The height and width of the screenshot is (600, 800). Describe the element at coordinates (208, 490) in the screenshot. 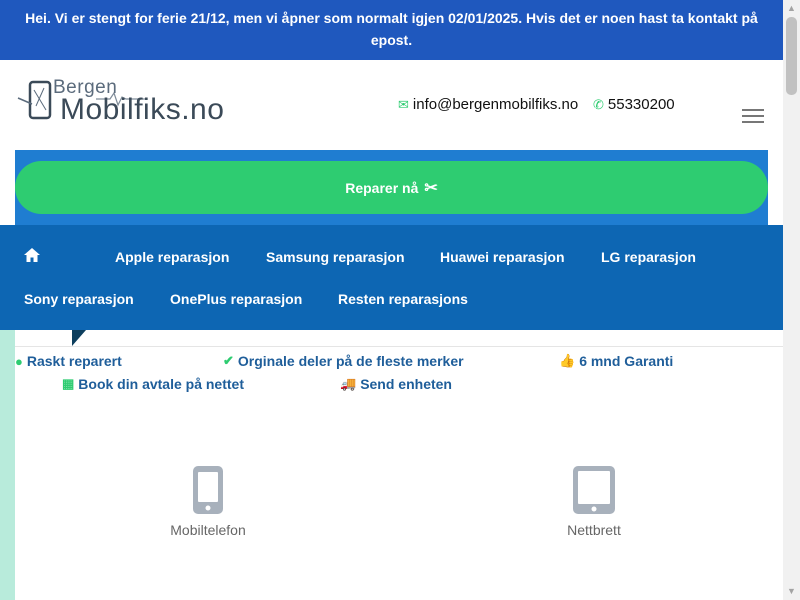

I see `mobile-phone-icon` at that location.